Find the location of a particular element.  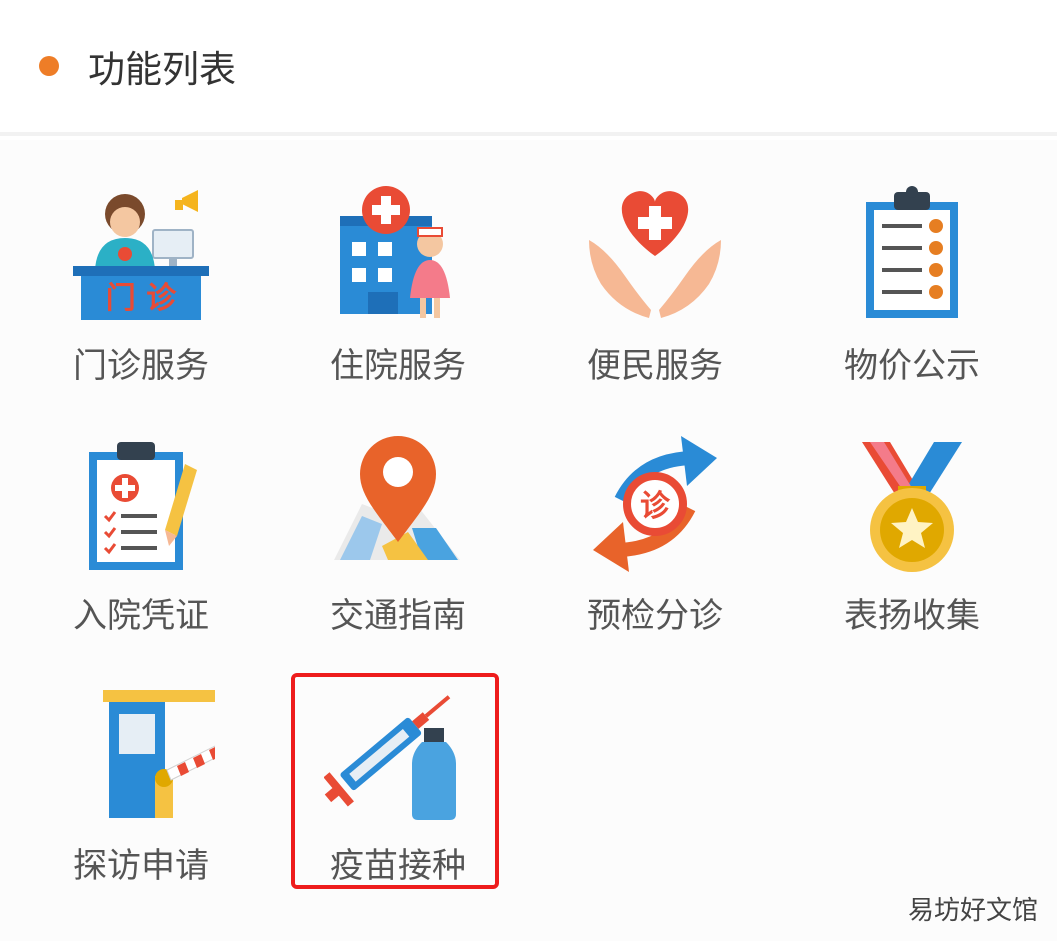

menu-item-inpatient: 住院服务 is located at coordinates (398, 268).